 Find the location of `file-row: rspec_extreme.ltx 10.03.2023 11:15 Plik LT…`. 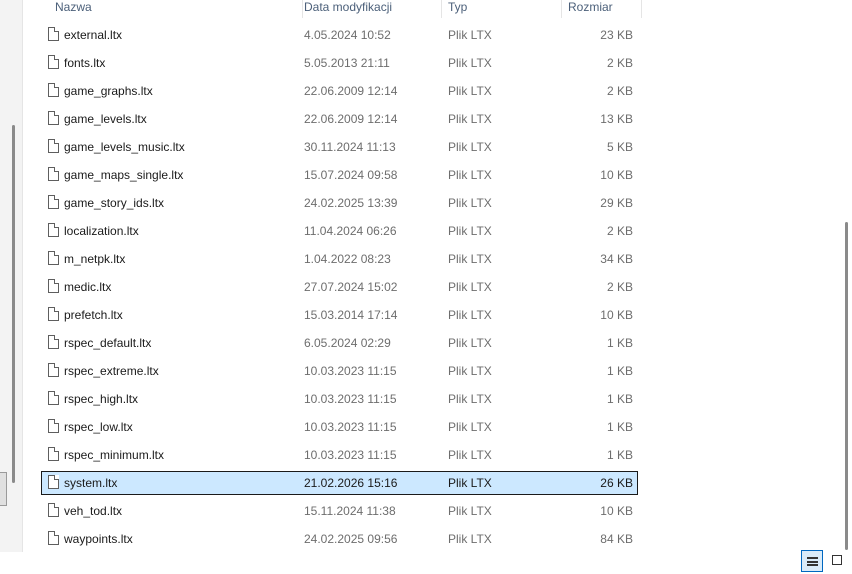

file-row: rspec_extreme.ltx 10.03.2023 11:15 Plik LT… is located at coordinates (339, 371).